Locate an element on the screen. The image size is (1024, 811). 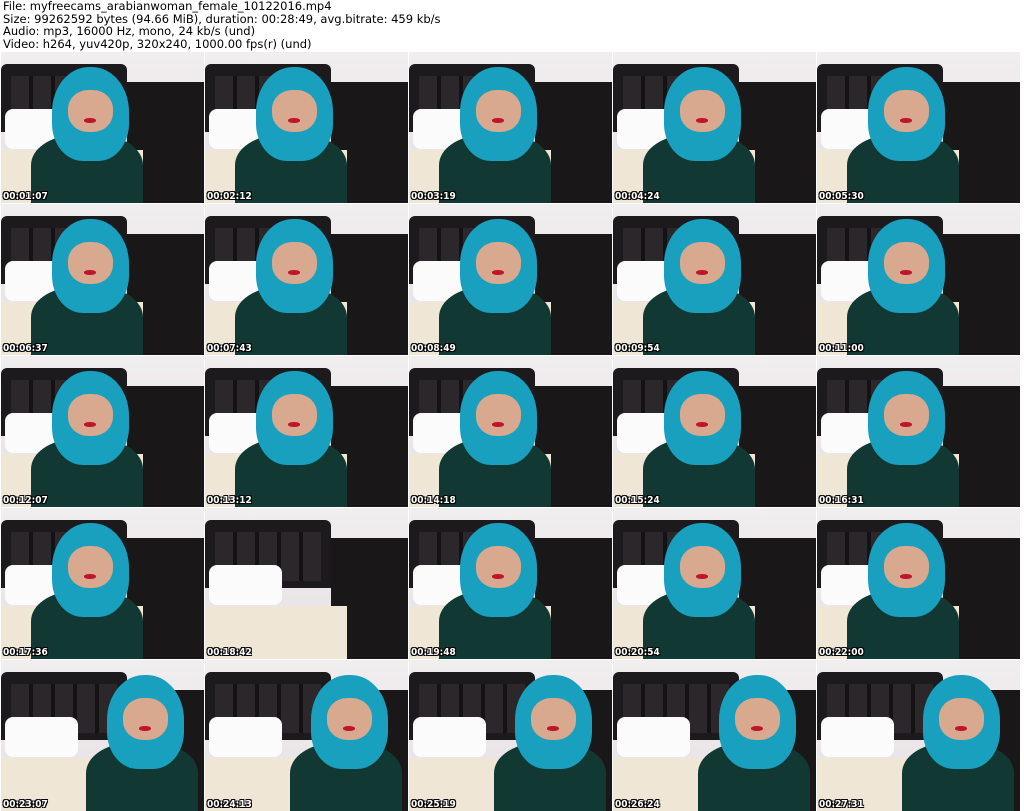
timestamp: 00:12:07 is located at coordinates (25, 500).